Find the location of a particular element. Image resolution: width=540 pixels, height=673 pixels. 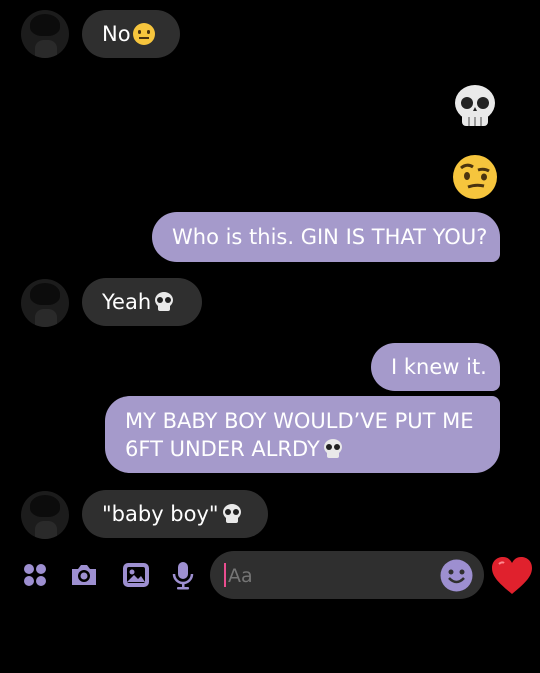

incoming-message-bubble: No is located at coordinates (131, 34).